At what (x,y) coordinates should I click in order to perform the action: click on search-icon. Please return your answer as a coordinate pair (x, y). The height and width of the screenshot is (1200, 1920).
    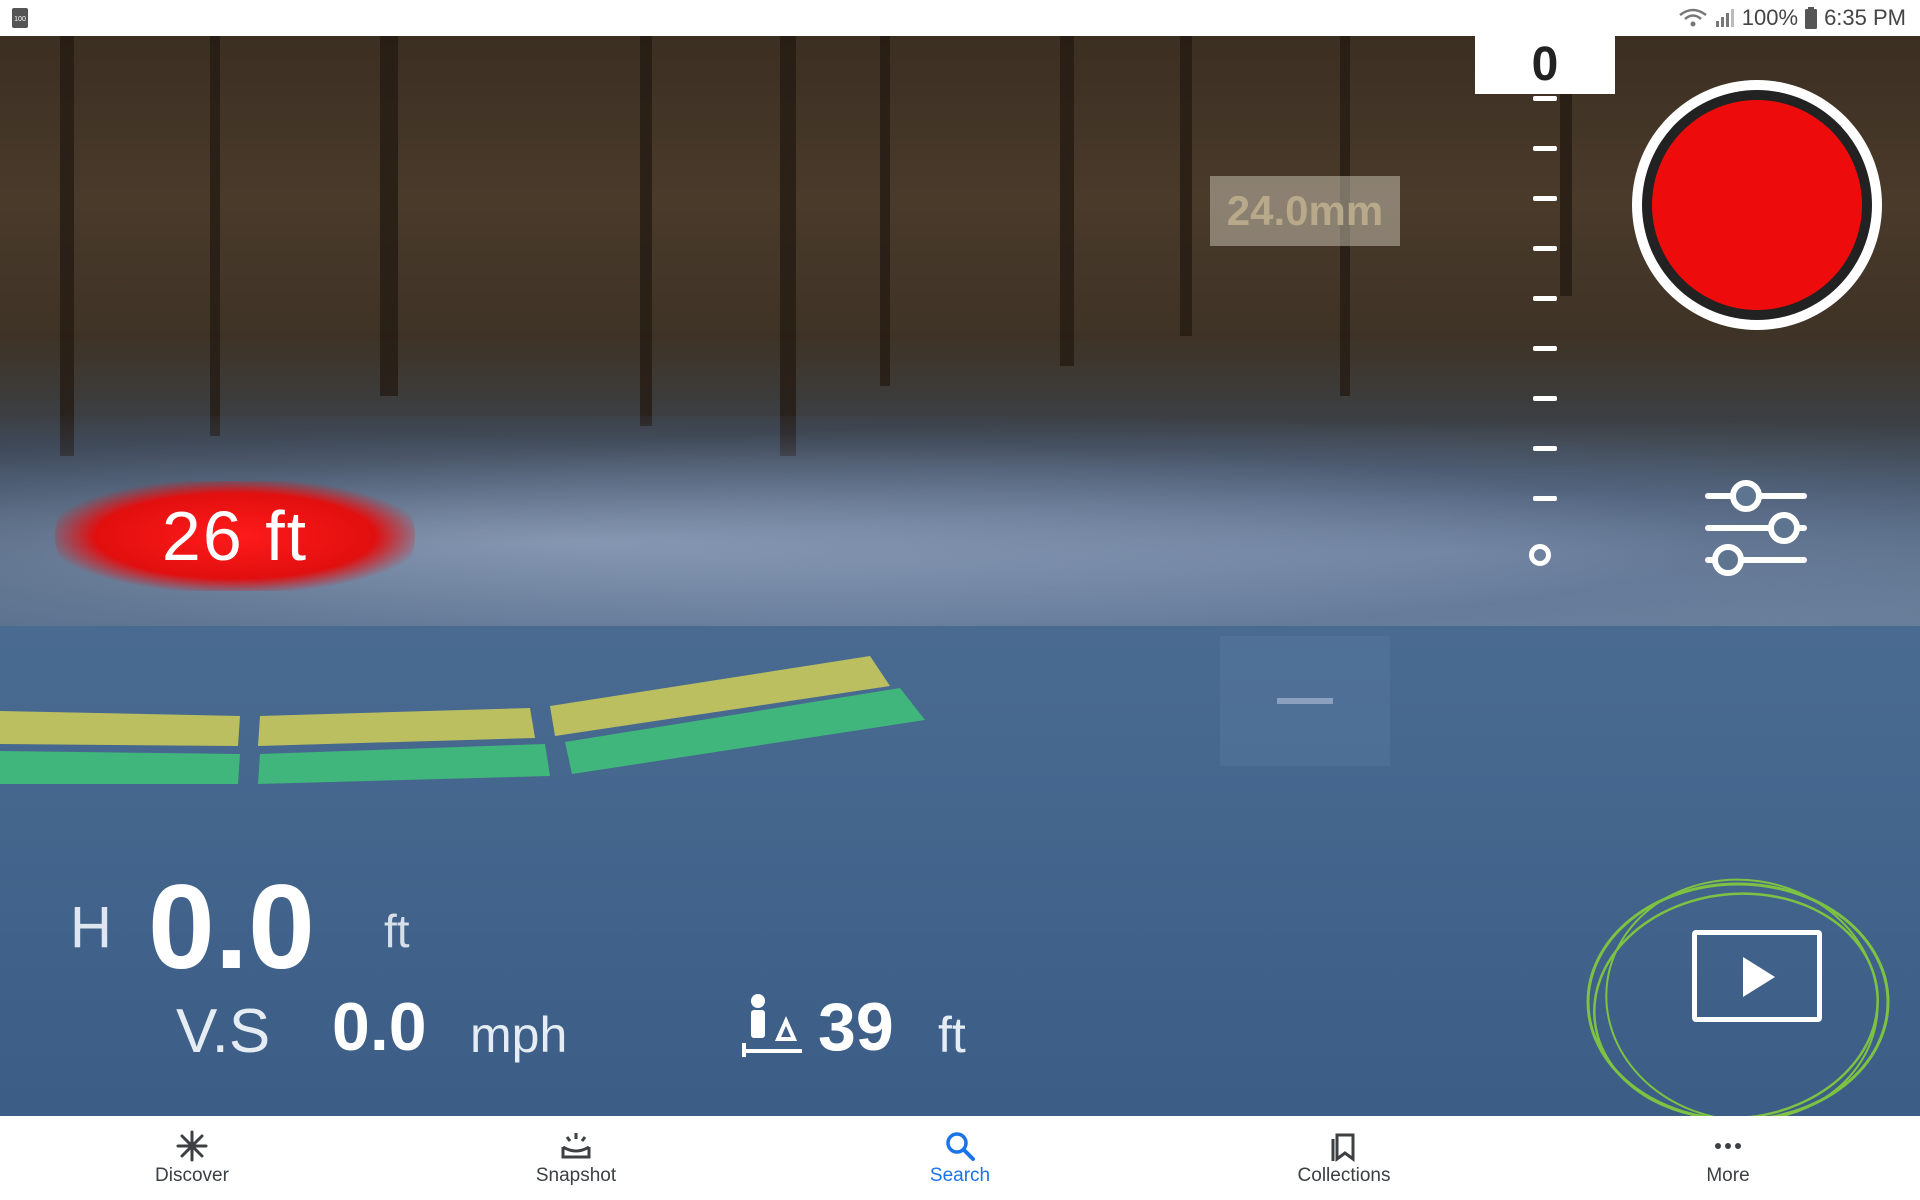
    Looking at the image, I should click on (960, 1146).